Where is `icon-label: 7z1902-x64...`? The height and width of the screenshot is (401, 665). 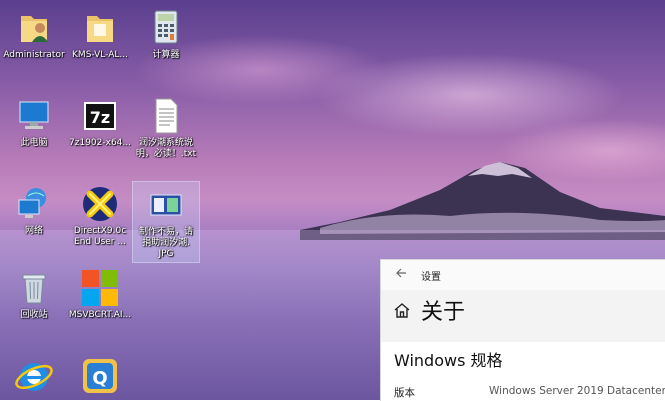 icon-label: 7z1902-x64... is located at coordinates (100, 143).